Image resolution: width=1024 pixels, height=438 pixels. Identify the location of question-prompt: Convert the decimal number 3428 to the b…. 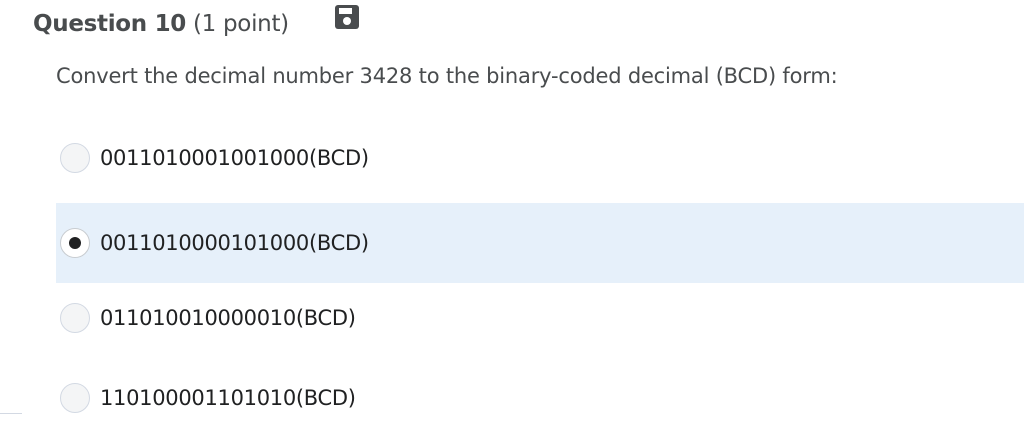
(447, 76).